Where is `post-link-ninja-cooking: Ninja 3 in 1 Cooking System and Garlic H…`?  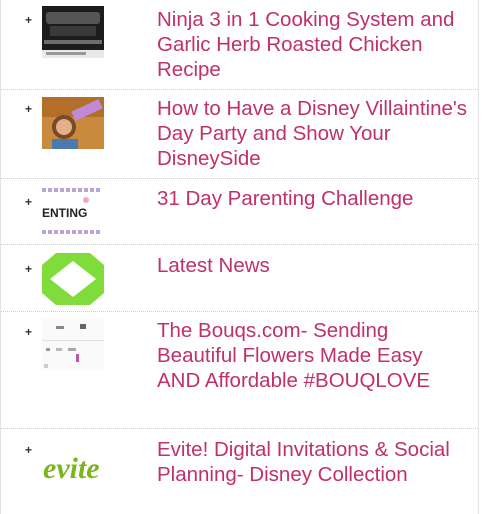 post-link-ninja-cooking: Ninja 3 in 1 Cooking System and Garlic H… is located at coordinates (313, 44).